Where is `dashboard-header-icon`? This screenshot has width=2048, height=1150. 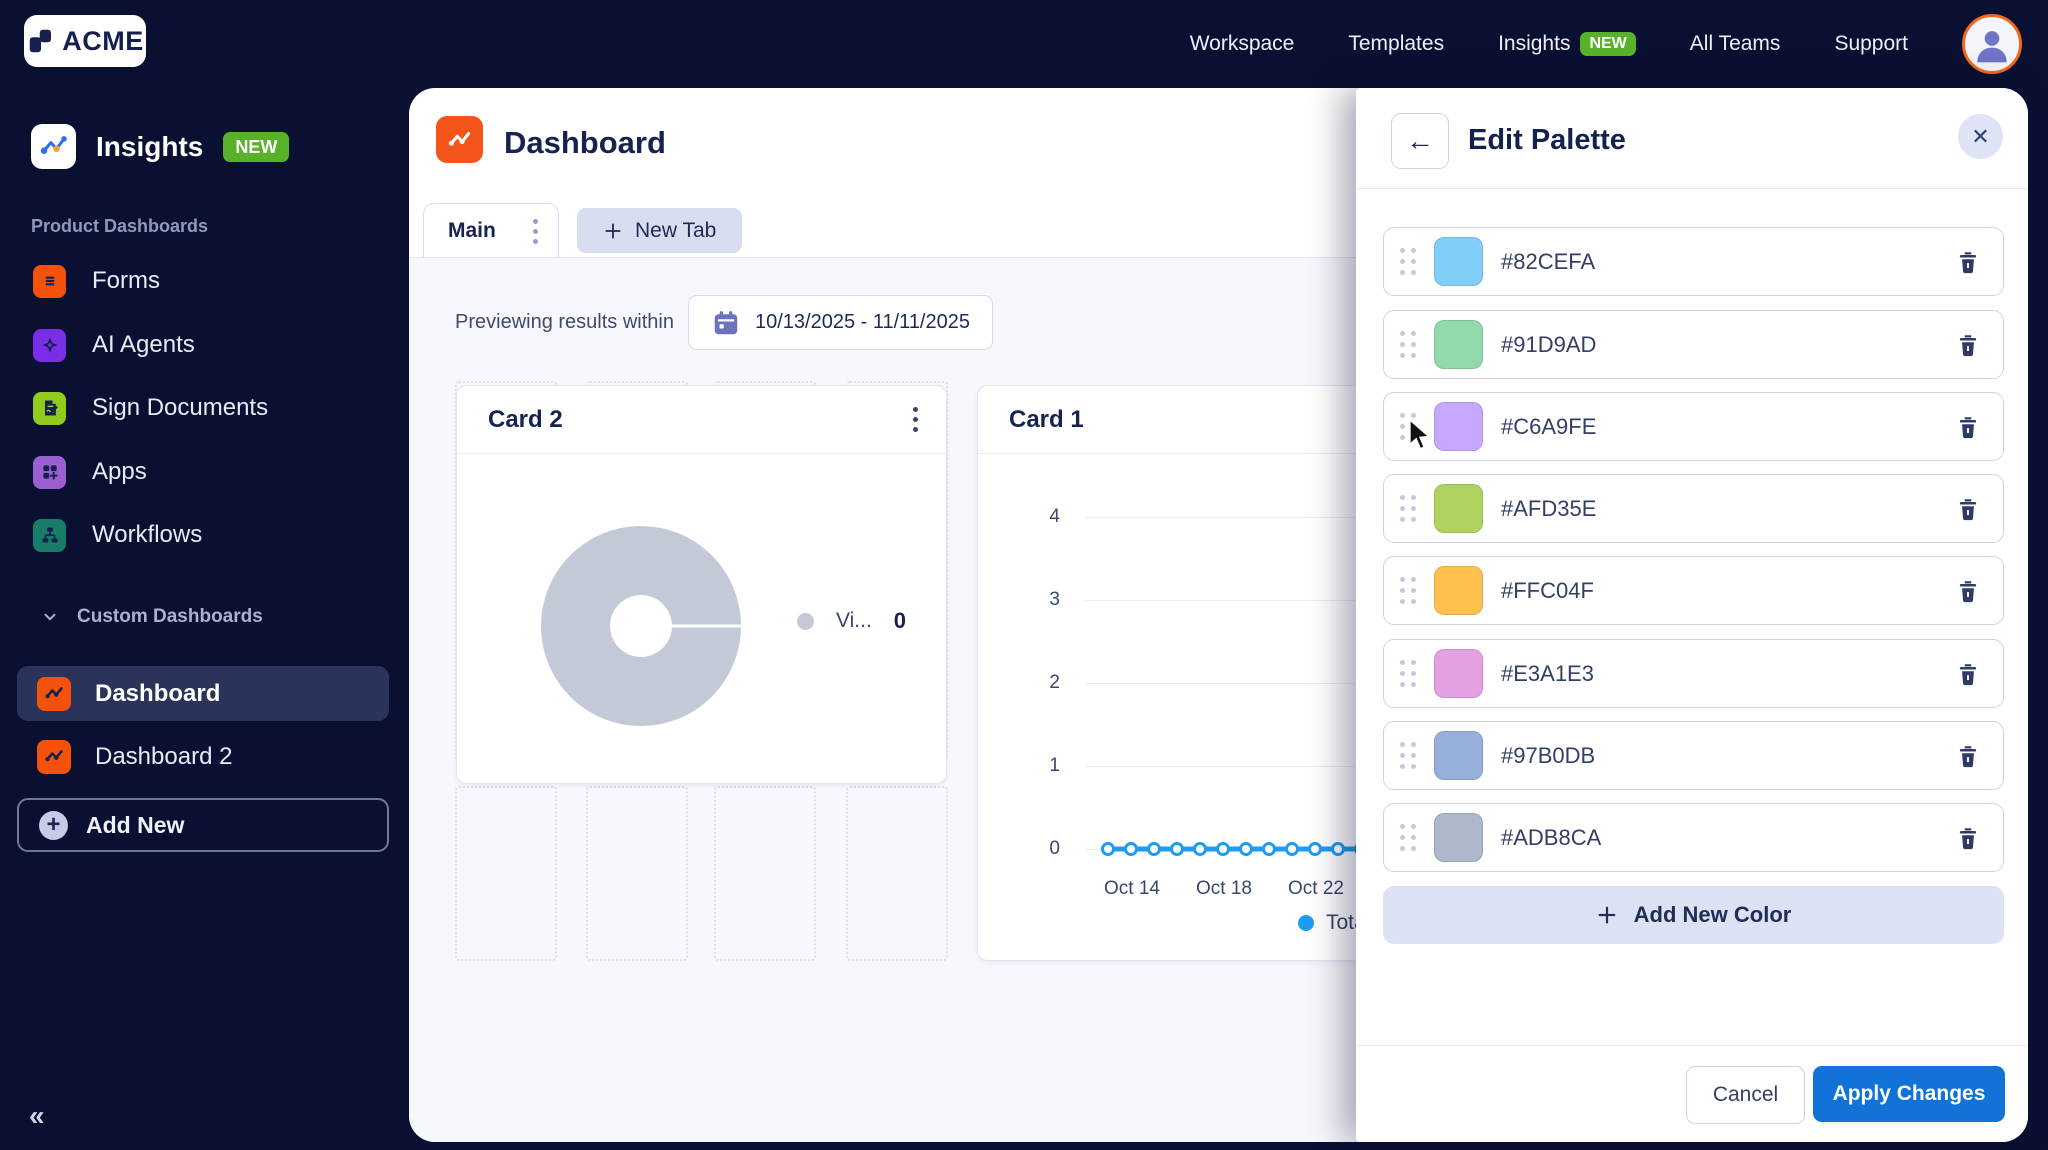 dashboard-header-icon is located at coordinates (459, 139).